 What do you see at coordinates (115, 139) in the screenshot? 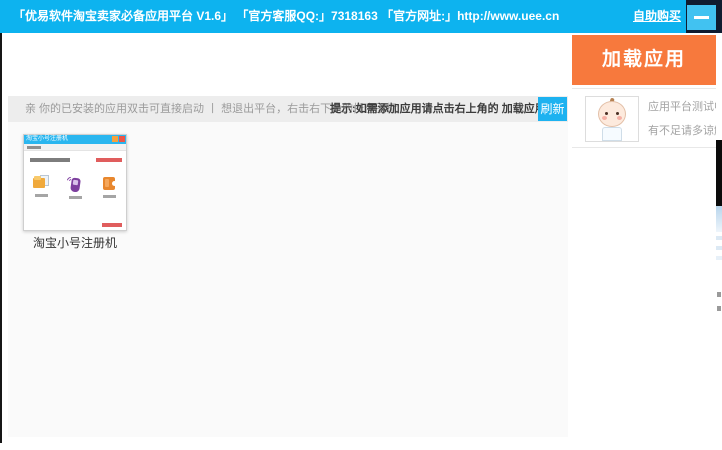
I see `thumb-minimize-icon` at bounding box center [115, 139].